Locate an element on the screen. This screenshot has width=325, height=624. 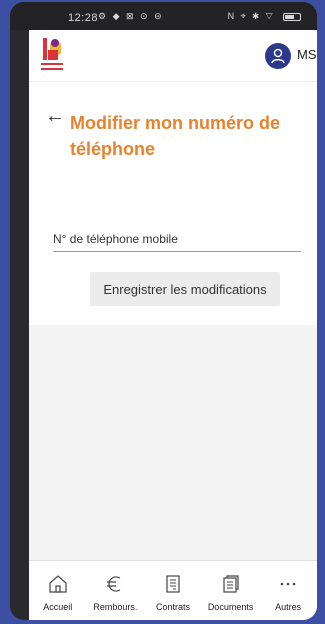
more-icon is located at coordinates (288, 584).